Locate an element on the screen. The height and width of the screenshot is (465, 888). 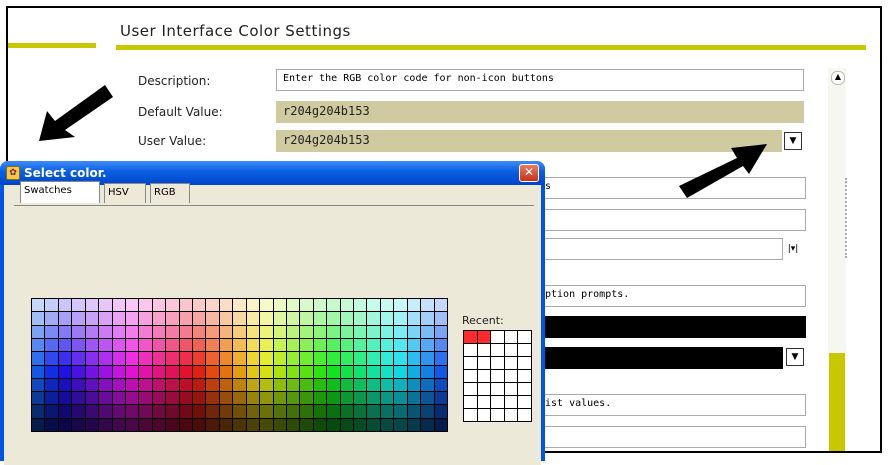
tab-rgb: RGB is located at coordinates (170, 193).